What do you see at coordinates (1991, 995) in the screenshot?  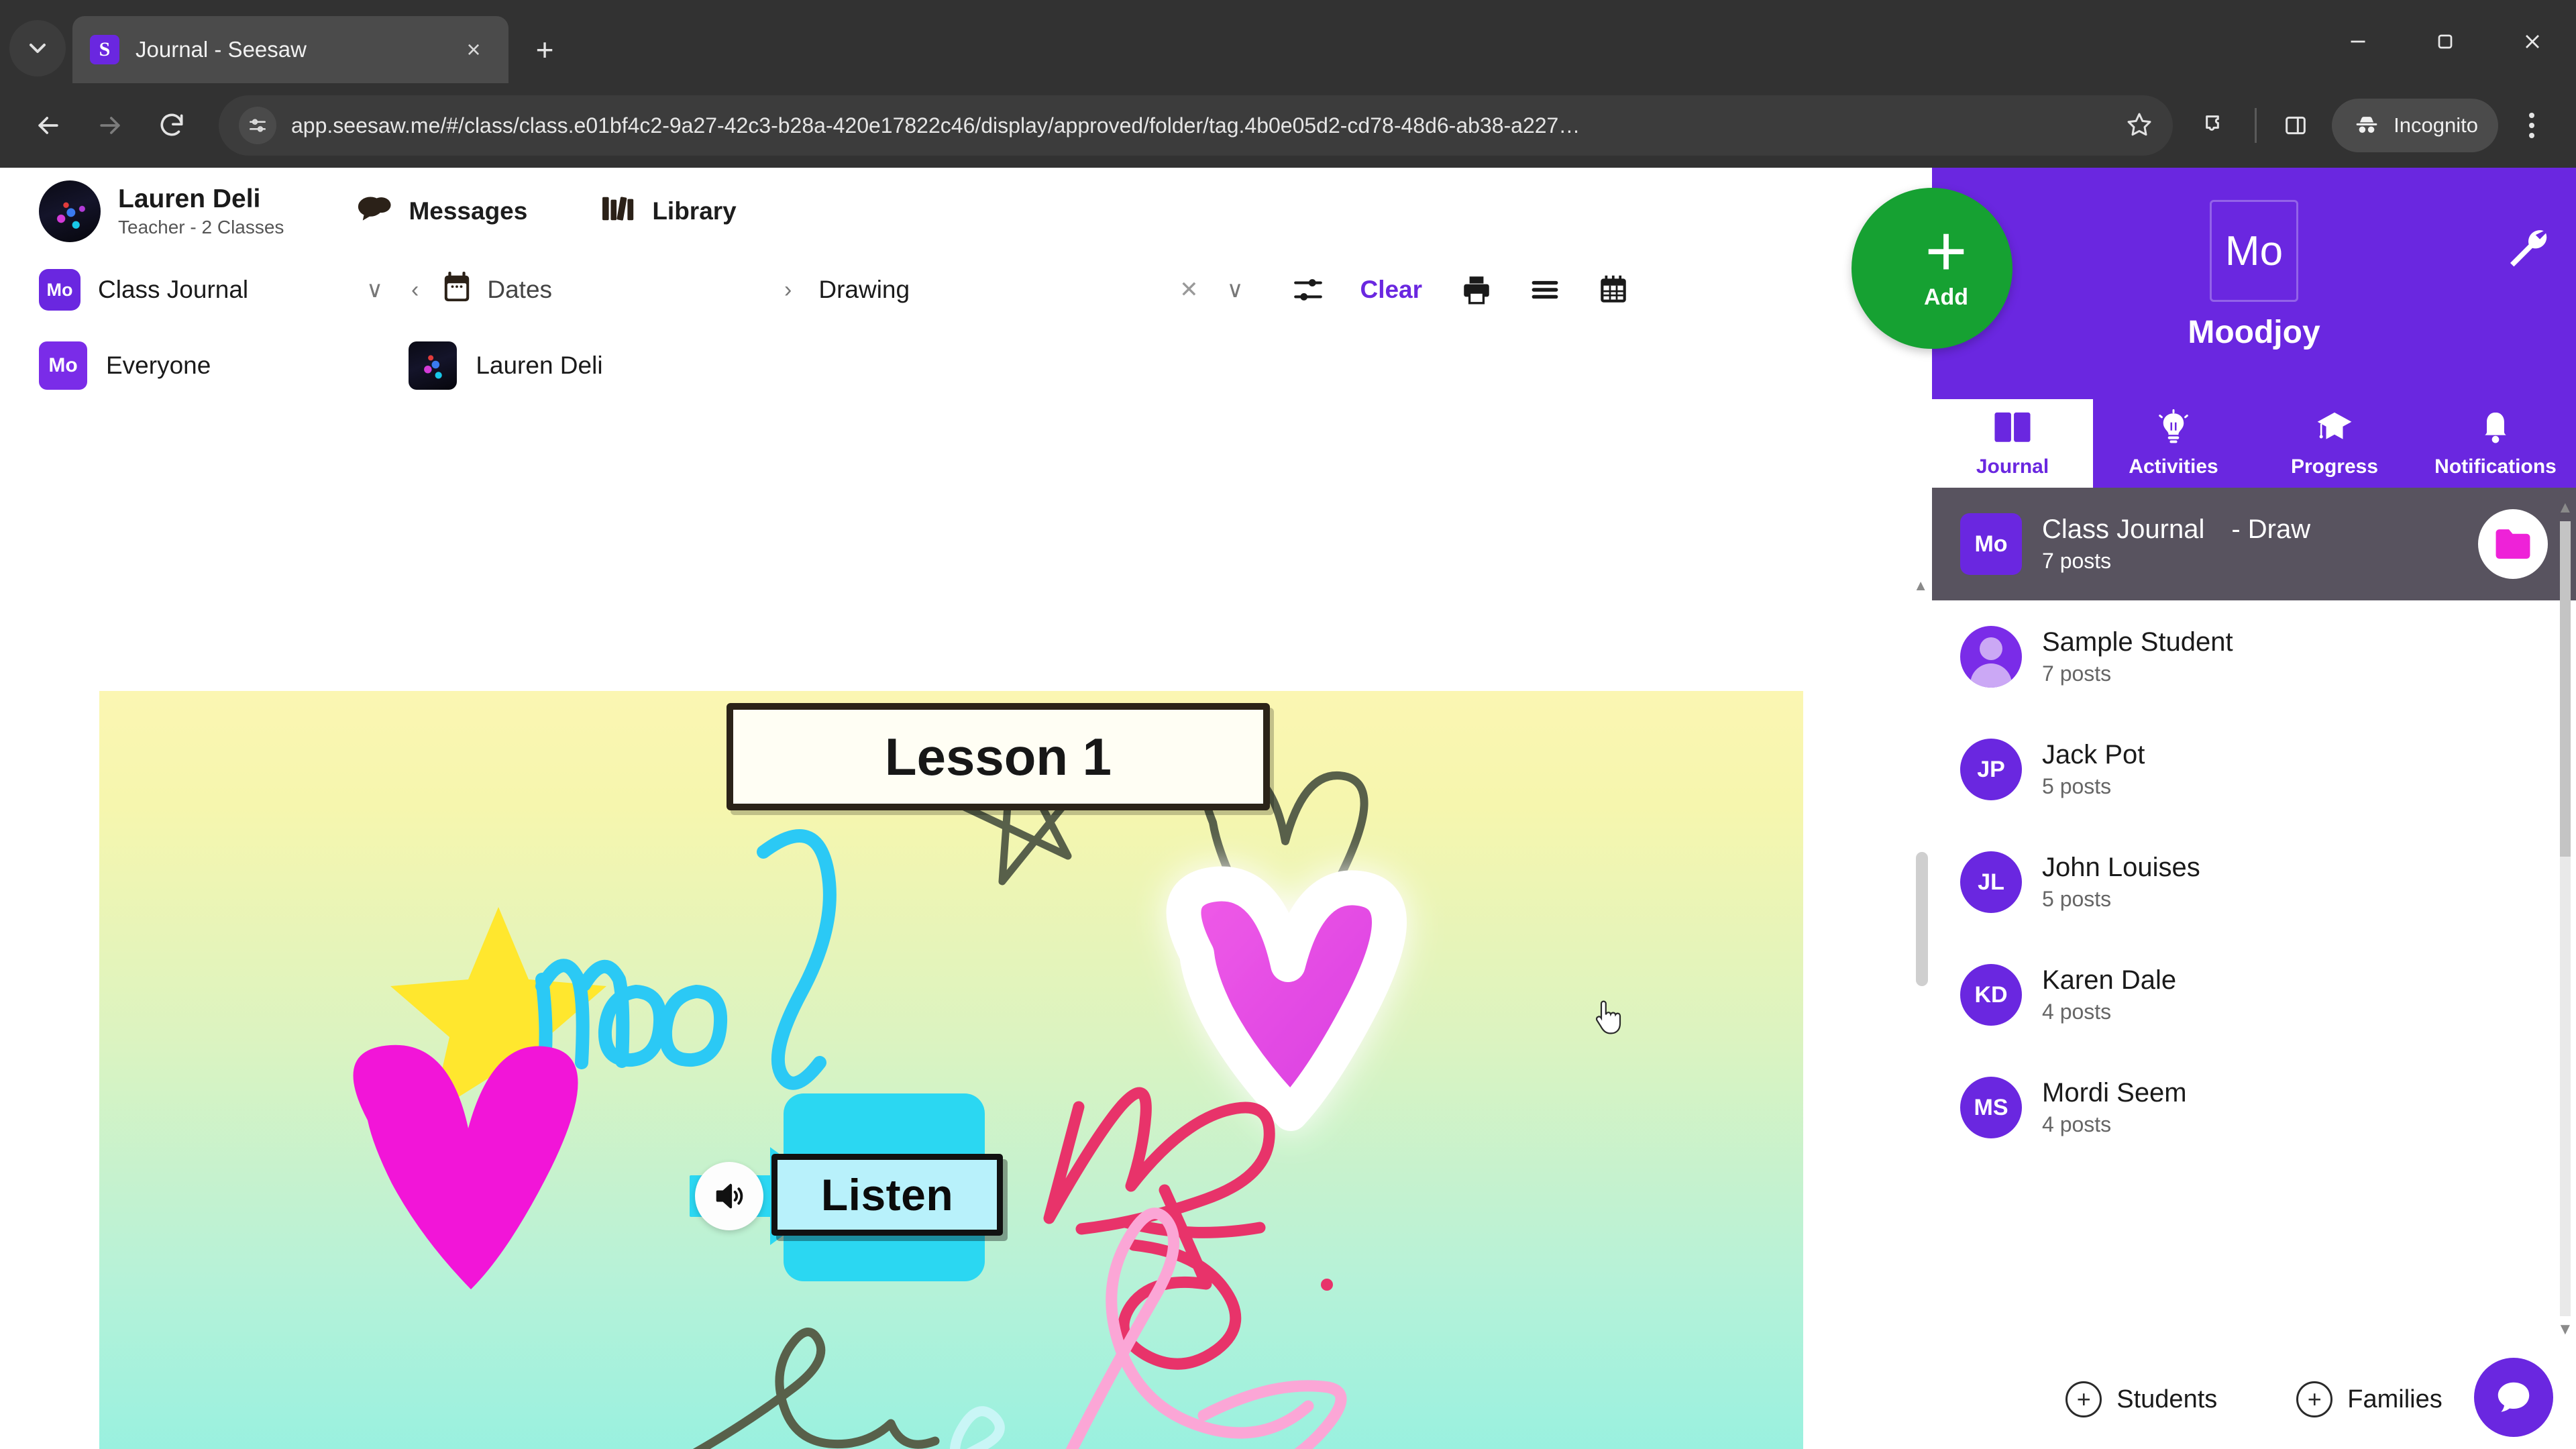 I see `student-avatar: KD` at bounding box center [1991, 995].